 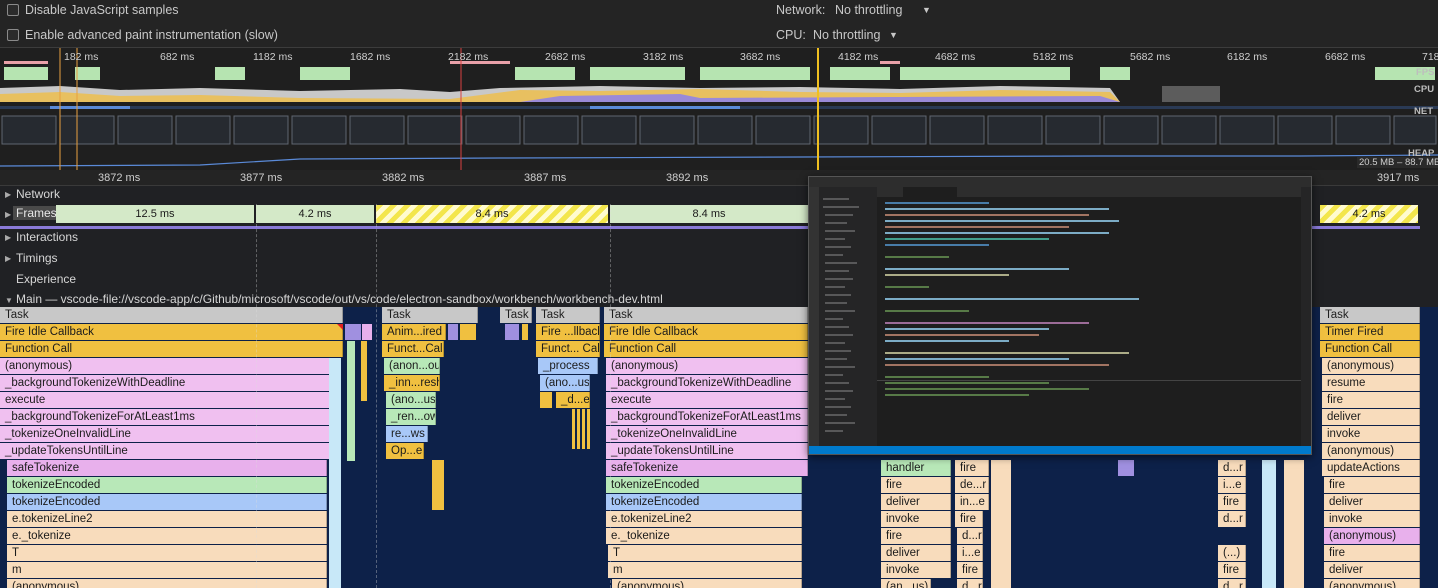 I want to click on flame-block: re...ws, so click(x=407, y=434).